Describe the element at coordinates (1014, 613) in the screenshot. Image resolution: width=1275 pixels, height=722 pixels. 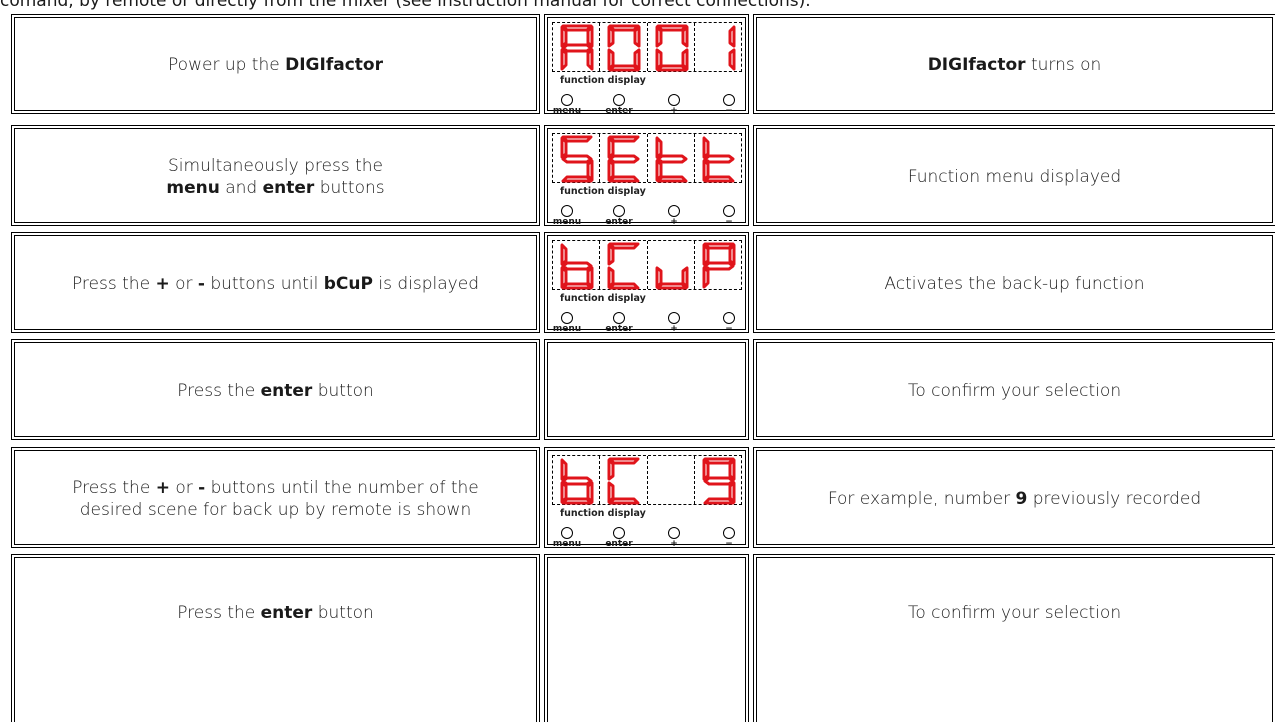
I see `step-result-text: To confirm your selection` at that location.